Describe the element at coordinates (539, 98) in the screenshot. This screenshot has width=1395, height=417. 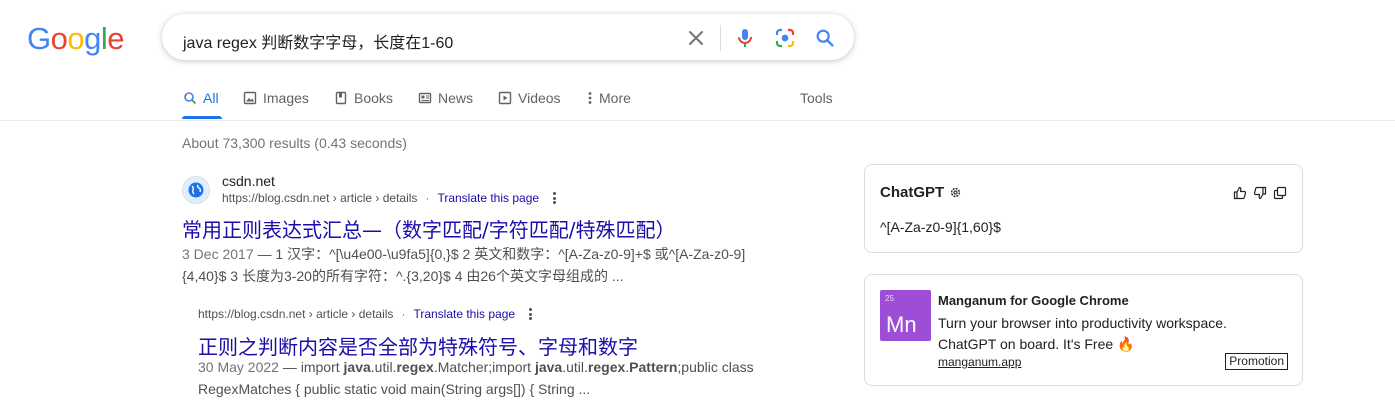
I see `tab-label: Videos` at that location.